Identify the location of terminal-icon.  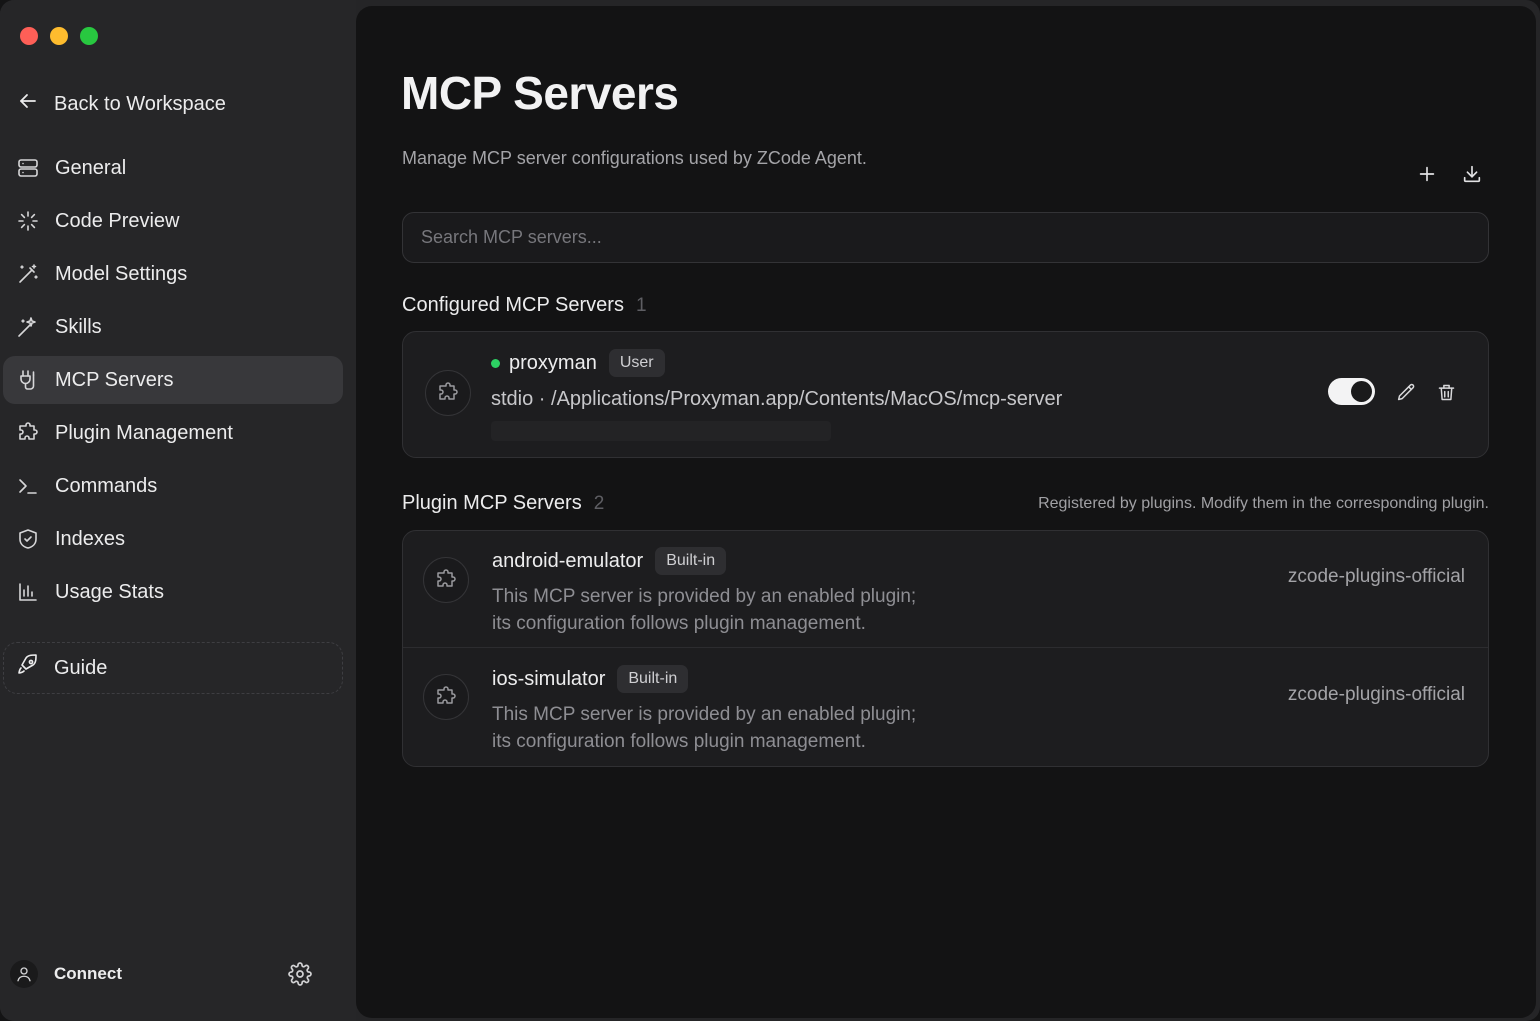
(28, 486).